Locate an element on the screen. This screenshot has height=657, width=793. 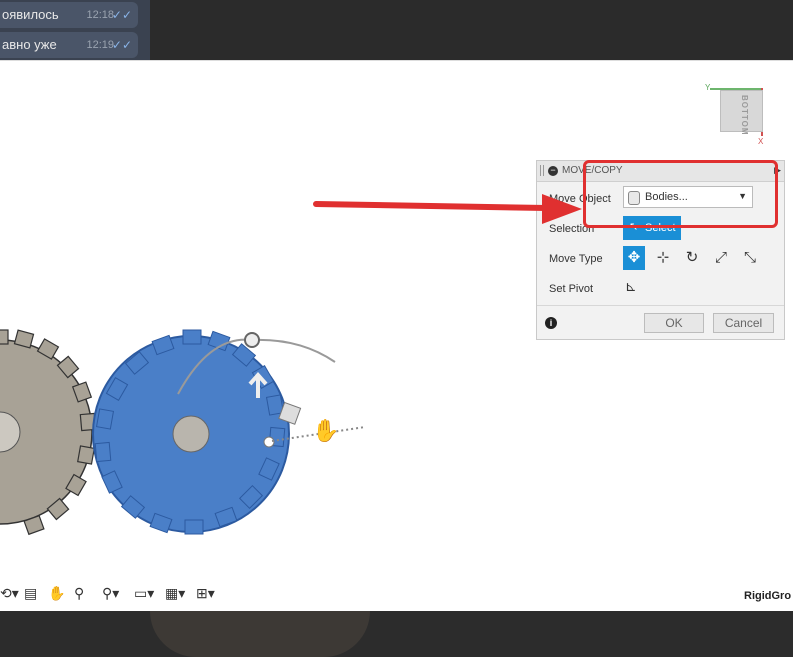
hand-cursor-icon: ✋ is located at coordinates (325, 430).